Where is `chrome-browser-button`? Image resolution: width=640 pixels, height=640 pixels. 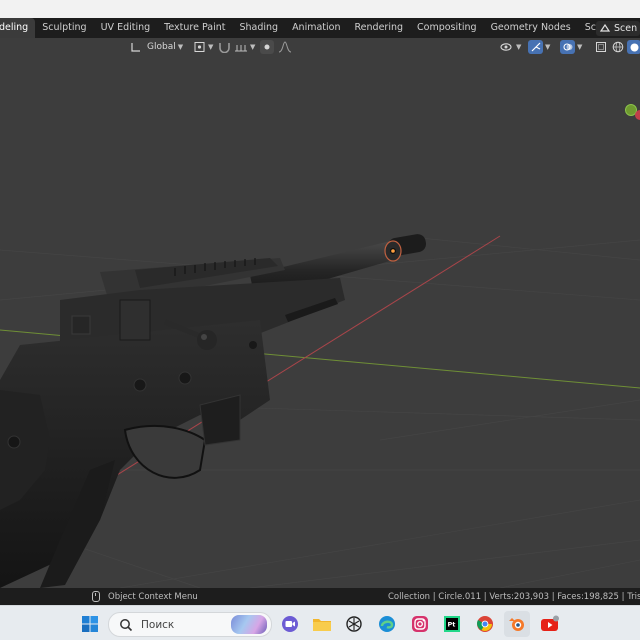 chrome-browser-button is located at coordinates (485, 624).